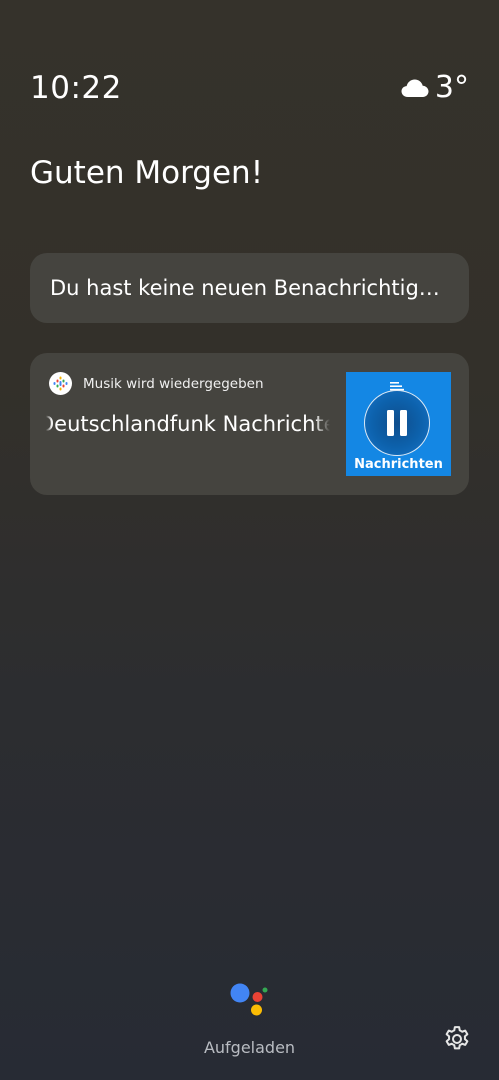 This screenshot has width=499, height=1080. What do you see at coordinates (60, 383) in the screenshot?
I see `podcast-app-icon` at bounding box center [60, 383].